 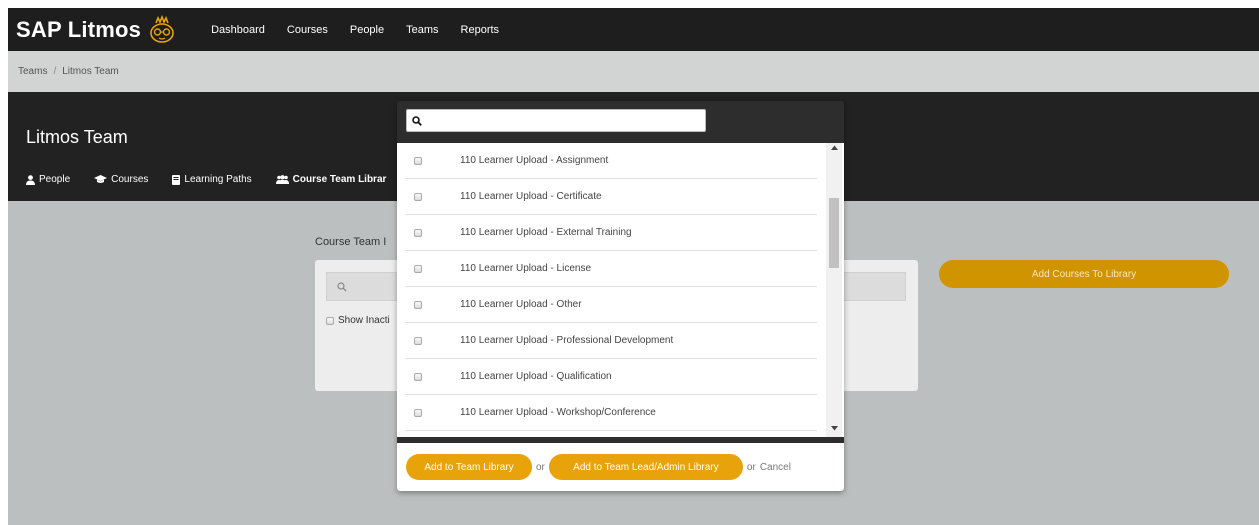 I want to click on cancel-link: Cancel, so click(x=775, y=467).